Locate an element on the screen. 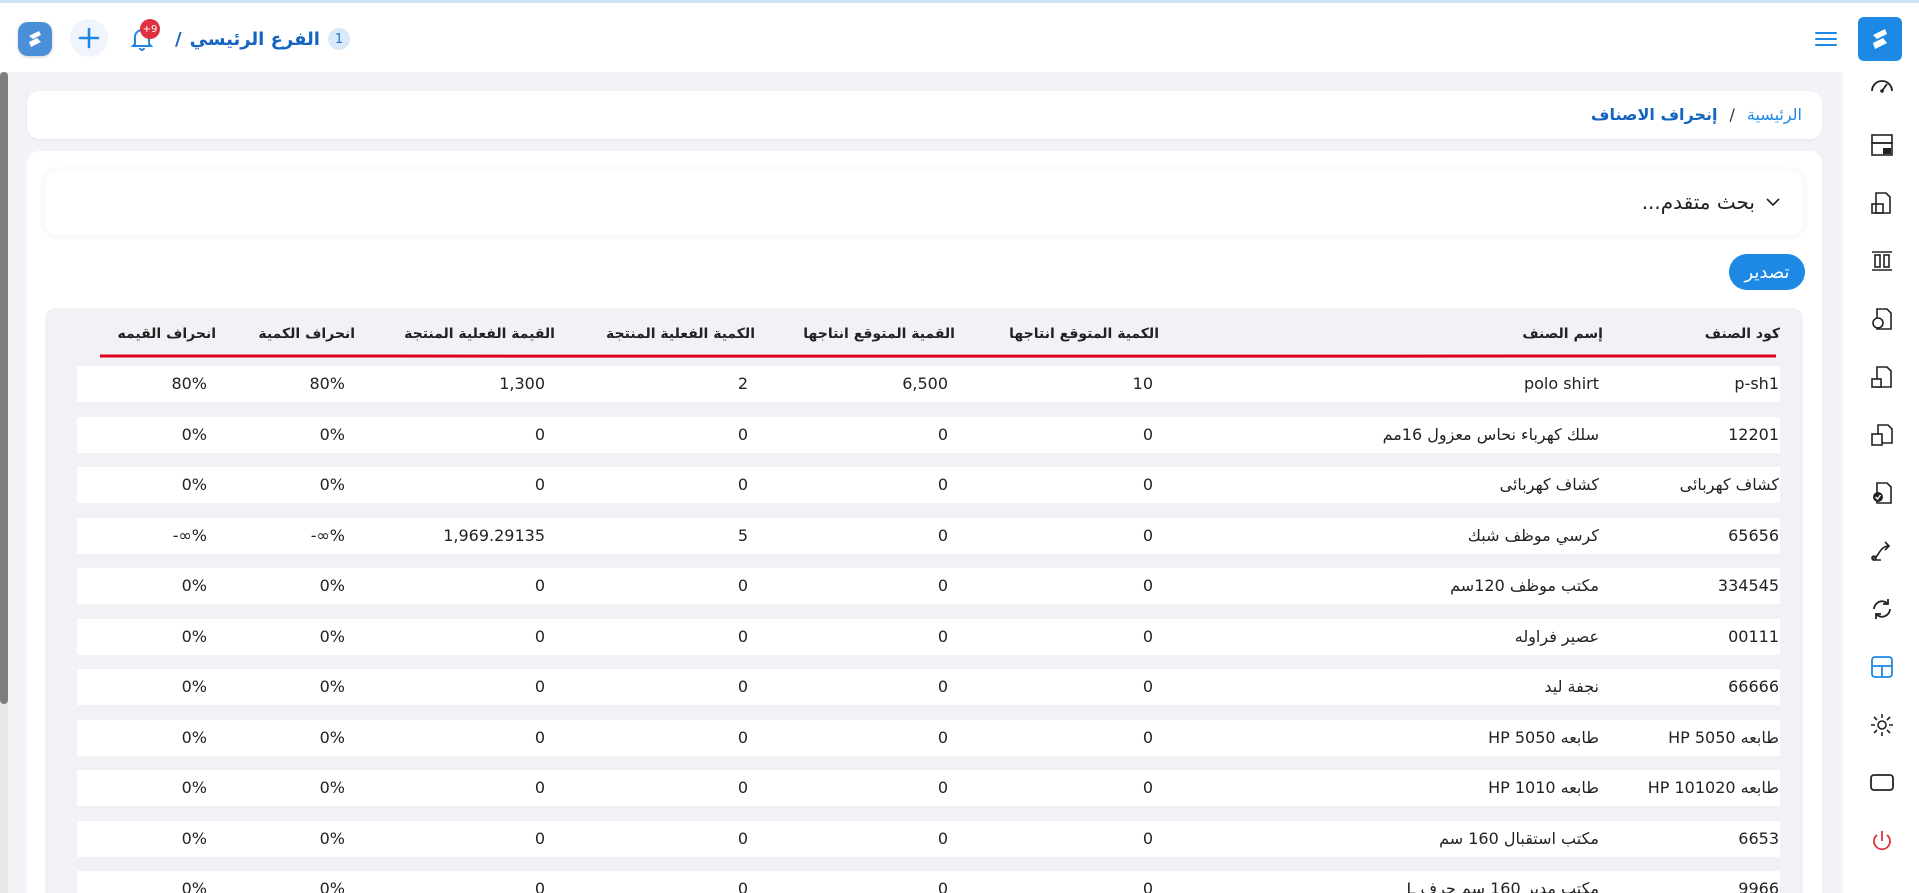 Image resolution: width=1919 pixels, height=893 pixels. document-box-icon is located at coordinates (1882, 377).